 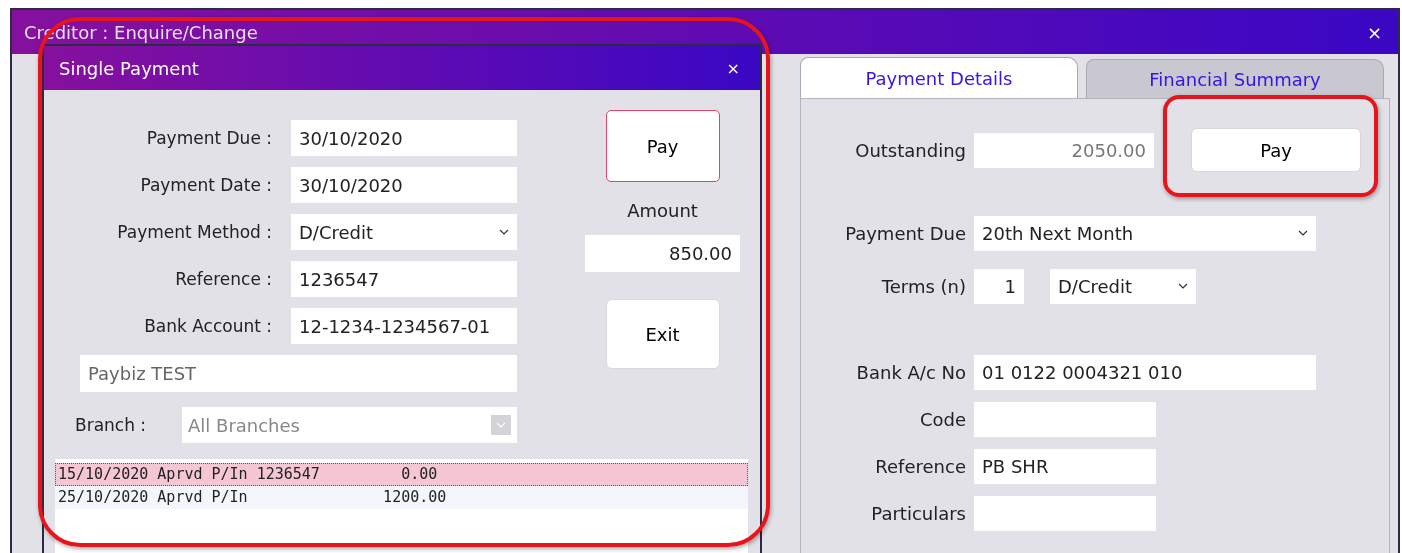 What do you see at coordinates (298, 373) in the screenshot?
I see `input-field: Paybiz TEST` at bounding box center [298, 373].